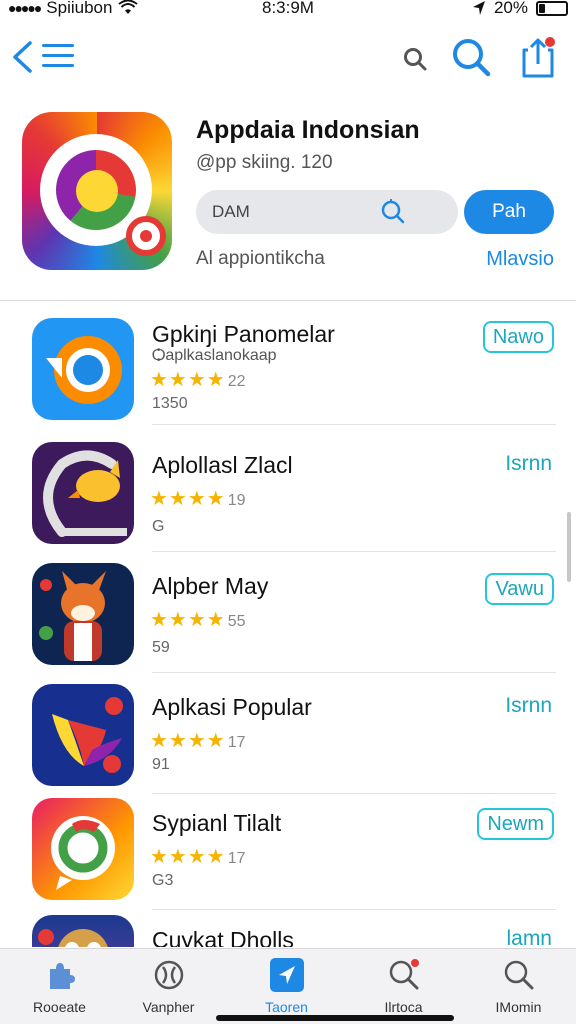 Image resolution: width=576 pixels, height=1024 pixels. What do you see at coordinates (264, 162) in the screenshot?
I see `featured-app-subtitle: @pp skiing. 120` at bounding box center [264, 162].